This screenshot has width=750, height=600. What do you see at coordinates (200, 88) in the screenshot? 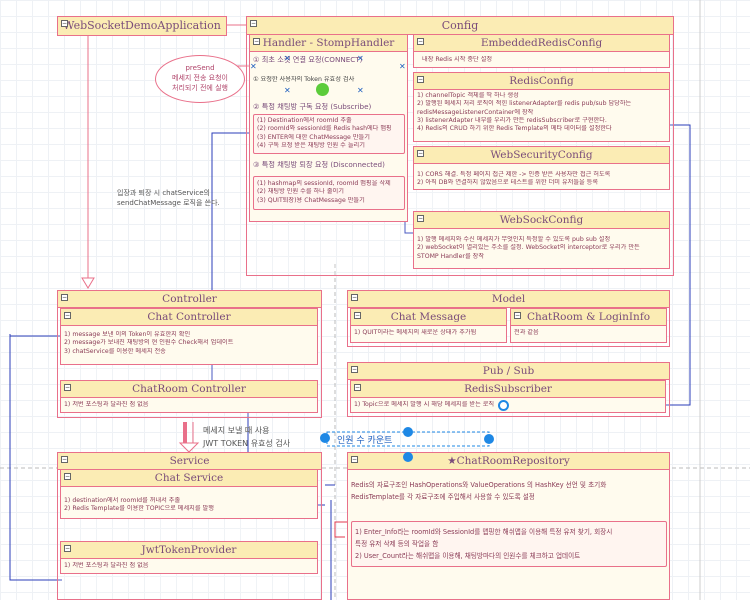
I see `presend-note-line: 처리되기 전에 실행` at bounding box center [200, 88].